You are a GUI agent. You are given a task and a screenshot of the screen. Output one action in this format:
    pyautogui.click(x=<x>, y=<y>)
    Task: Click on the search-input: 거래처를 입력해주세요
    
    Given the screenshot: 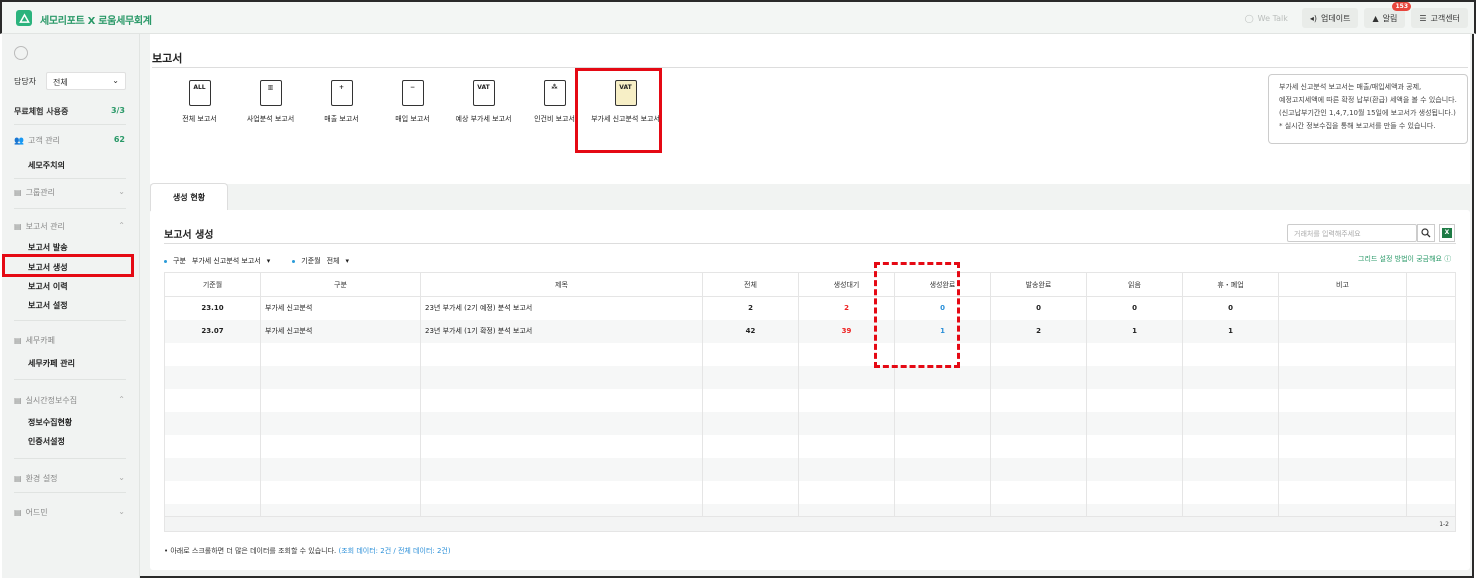 What is the action you would take?
    pyautogui.click(x=1352, y=233)
    